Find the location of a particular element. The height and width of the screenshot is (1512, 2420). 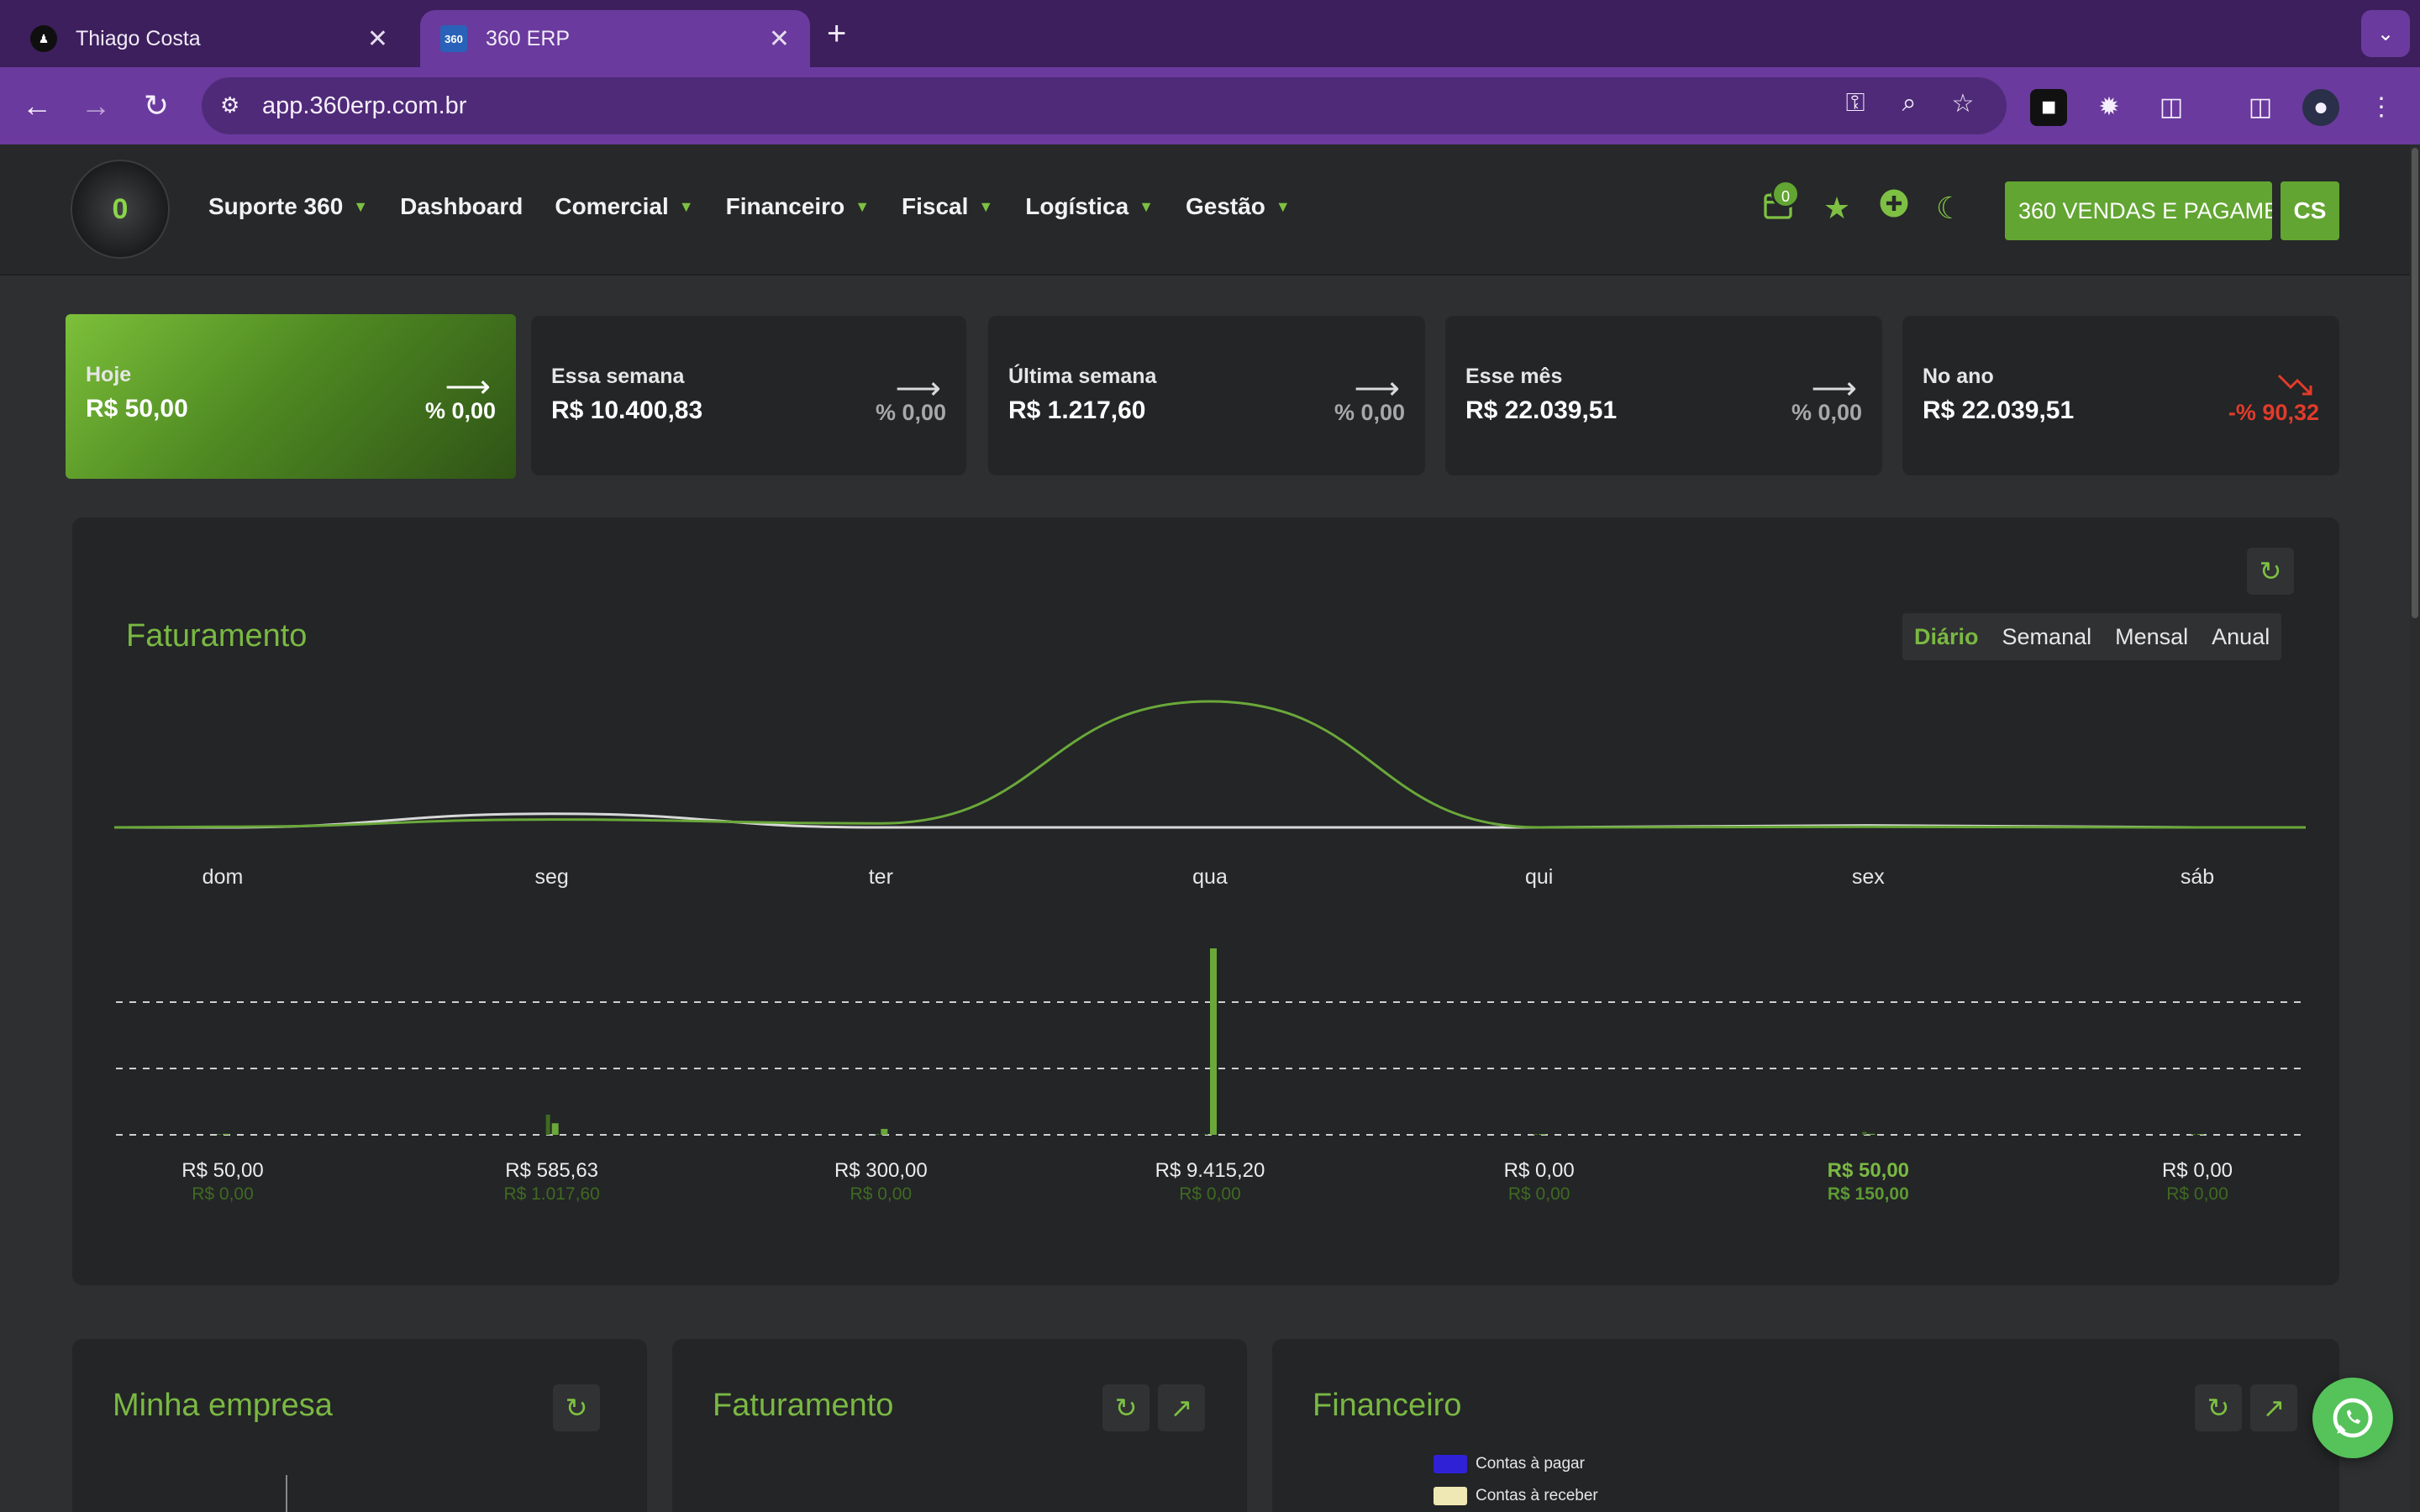

browser-tab-360erp: 360 360 ERP ✕ is located at coordinates (615, 38).